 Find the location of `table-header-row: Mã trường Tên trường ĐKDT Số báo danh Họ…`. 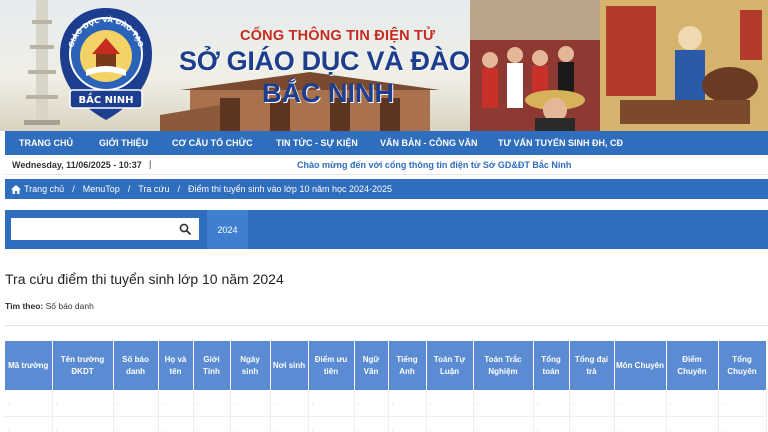

table-header-row: Mã trường Tên trường ĐKDT Số báo danh Họ… is located at coordinates (386, 365).